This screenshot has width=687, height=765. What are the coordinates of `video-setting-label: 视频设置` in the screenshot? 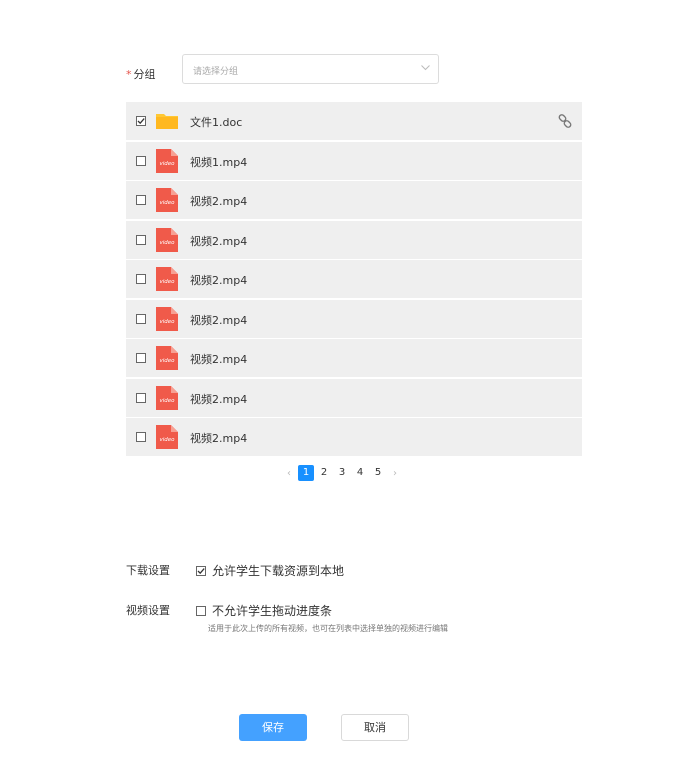 It's located at (148, 610).